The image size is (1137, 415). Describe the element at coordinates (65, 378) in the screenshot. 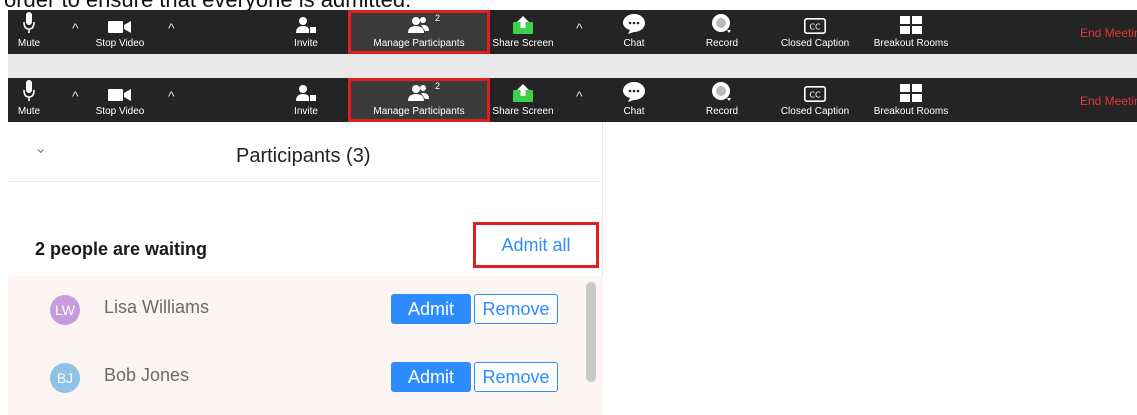

I see `avatar: BJ` at that location.